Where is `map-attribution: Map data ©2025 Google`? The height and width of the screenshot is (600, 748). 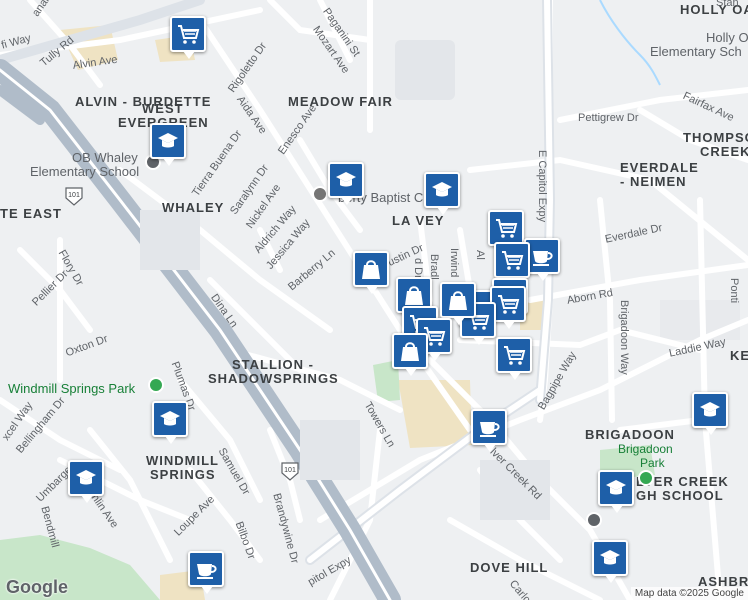
map-attribution: Map data ©2025 Google is located at coordinates (689, 593).